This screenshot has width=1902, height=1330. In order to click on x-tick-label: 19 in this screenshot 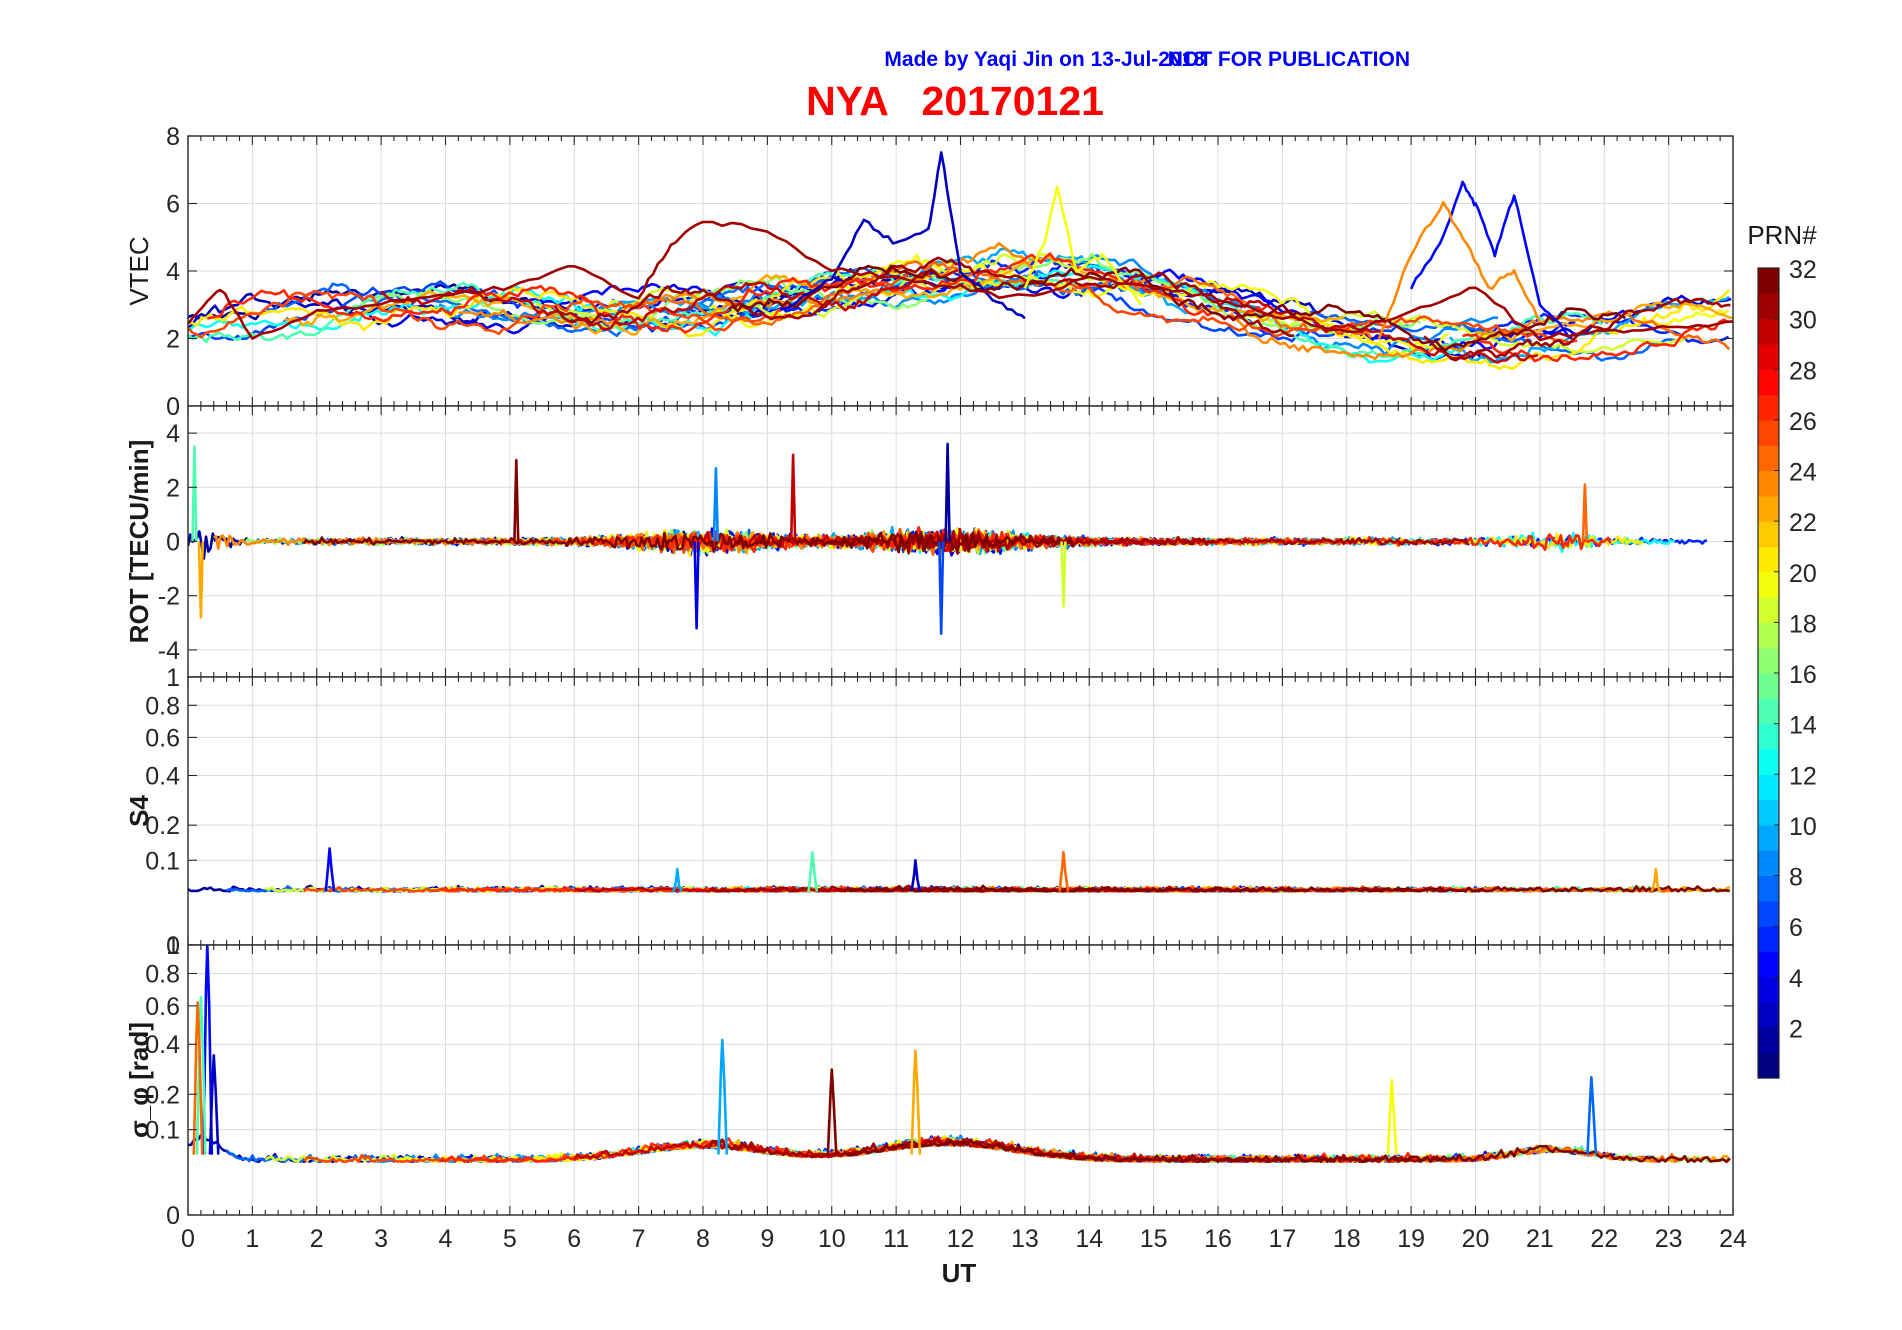, I will do `click(1411, 1239)`.